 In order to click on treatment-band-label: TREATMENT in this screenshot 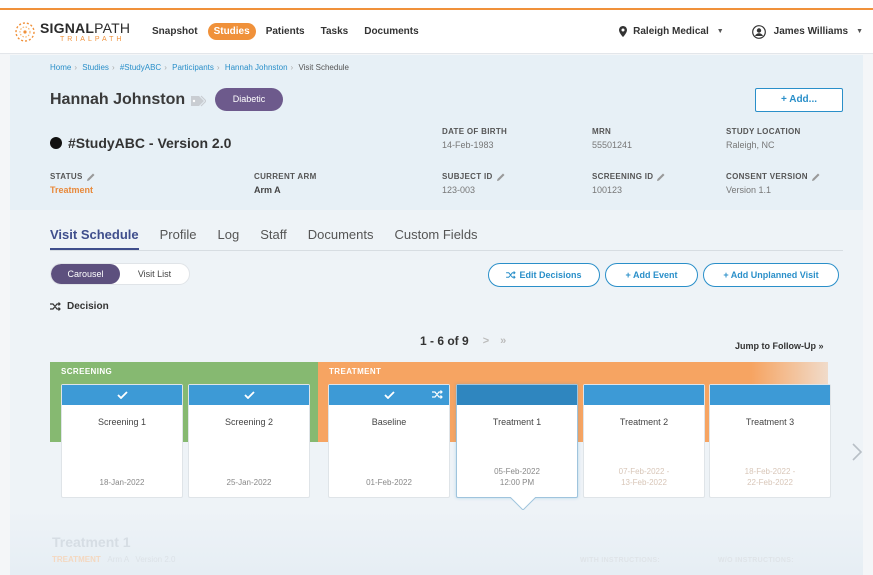, I will do `click(355, 371)`.